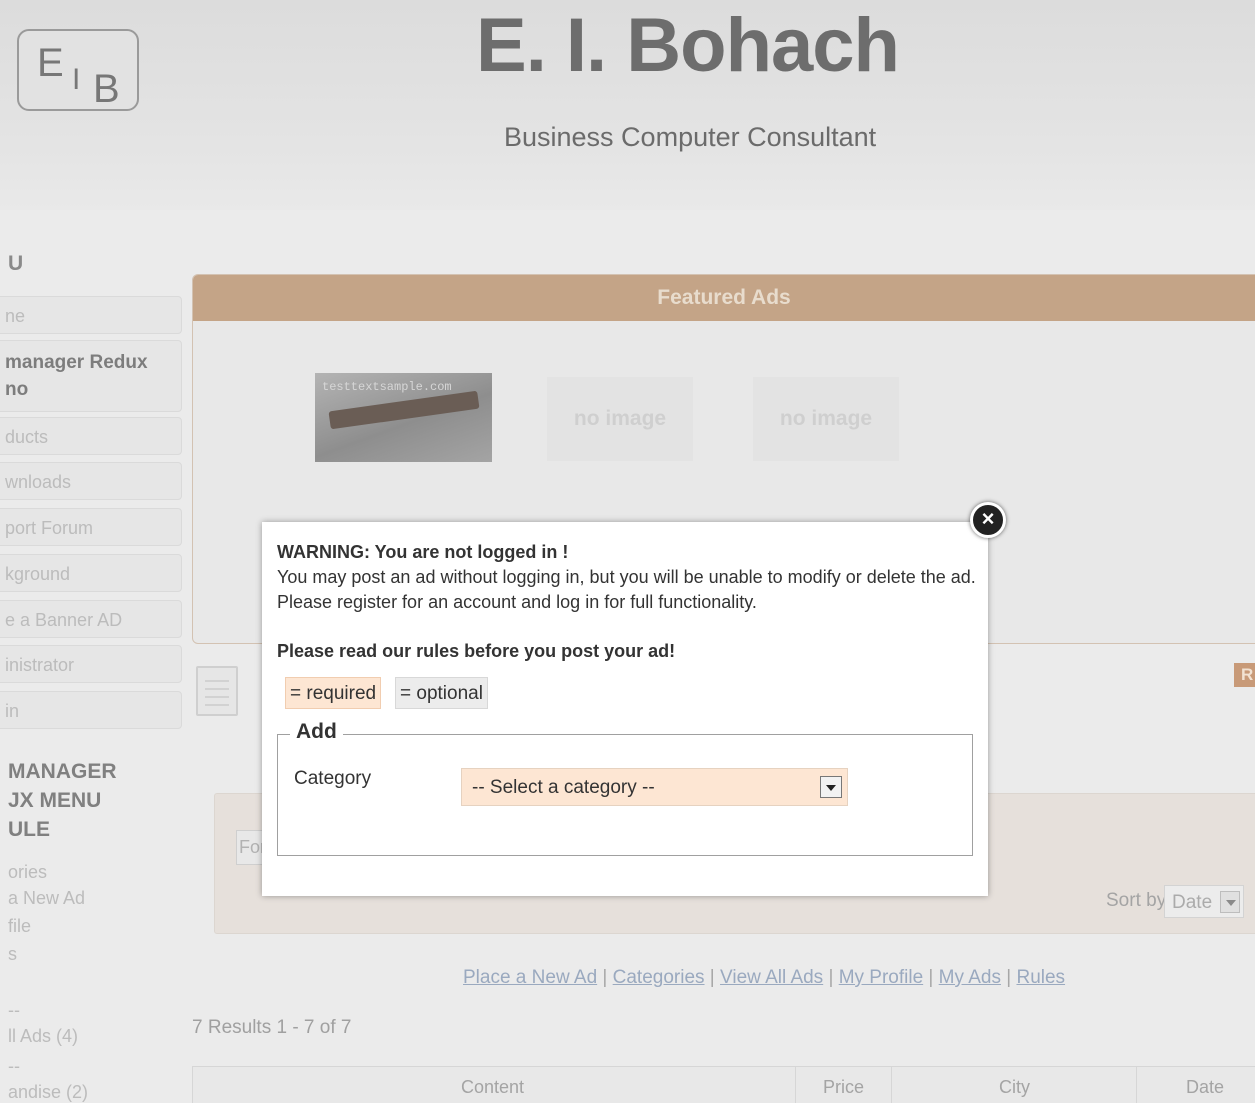 The width and height of the screenshot is (1255, 1103). Describe the element at coordinates (724, 298) in the screenshot. I see `featured-ads-heading: Featured Ads` at that location.